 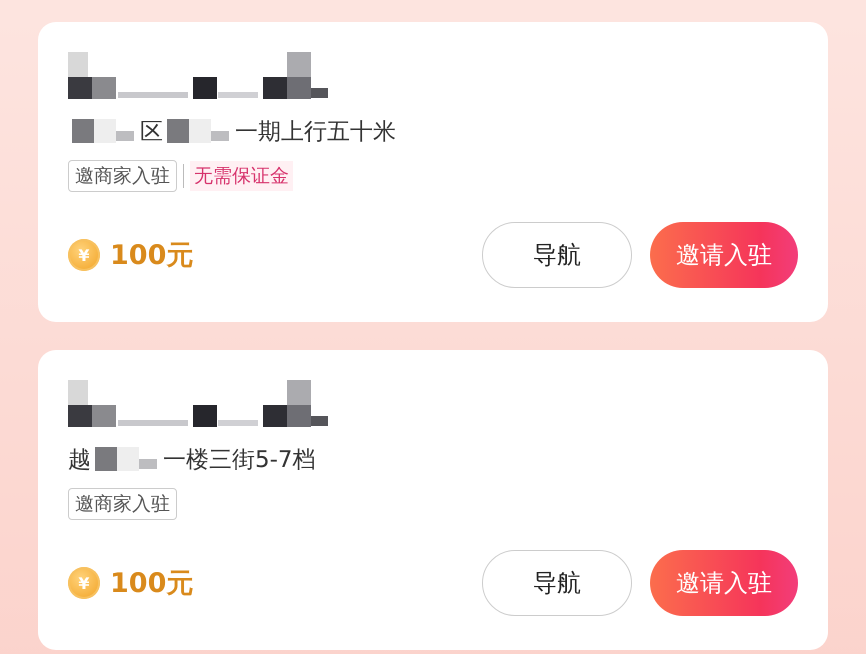 I want to click on address-text: 区, so click(x=151, y=132).